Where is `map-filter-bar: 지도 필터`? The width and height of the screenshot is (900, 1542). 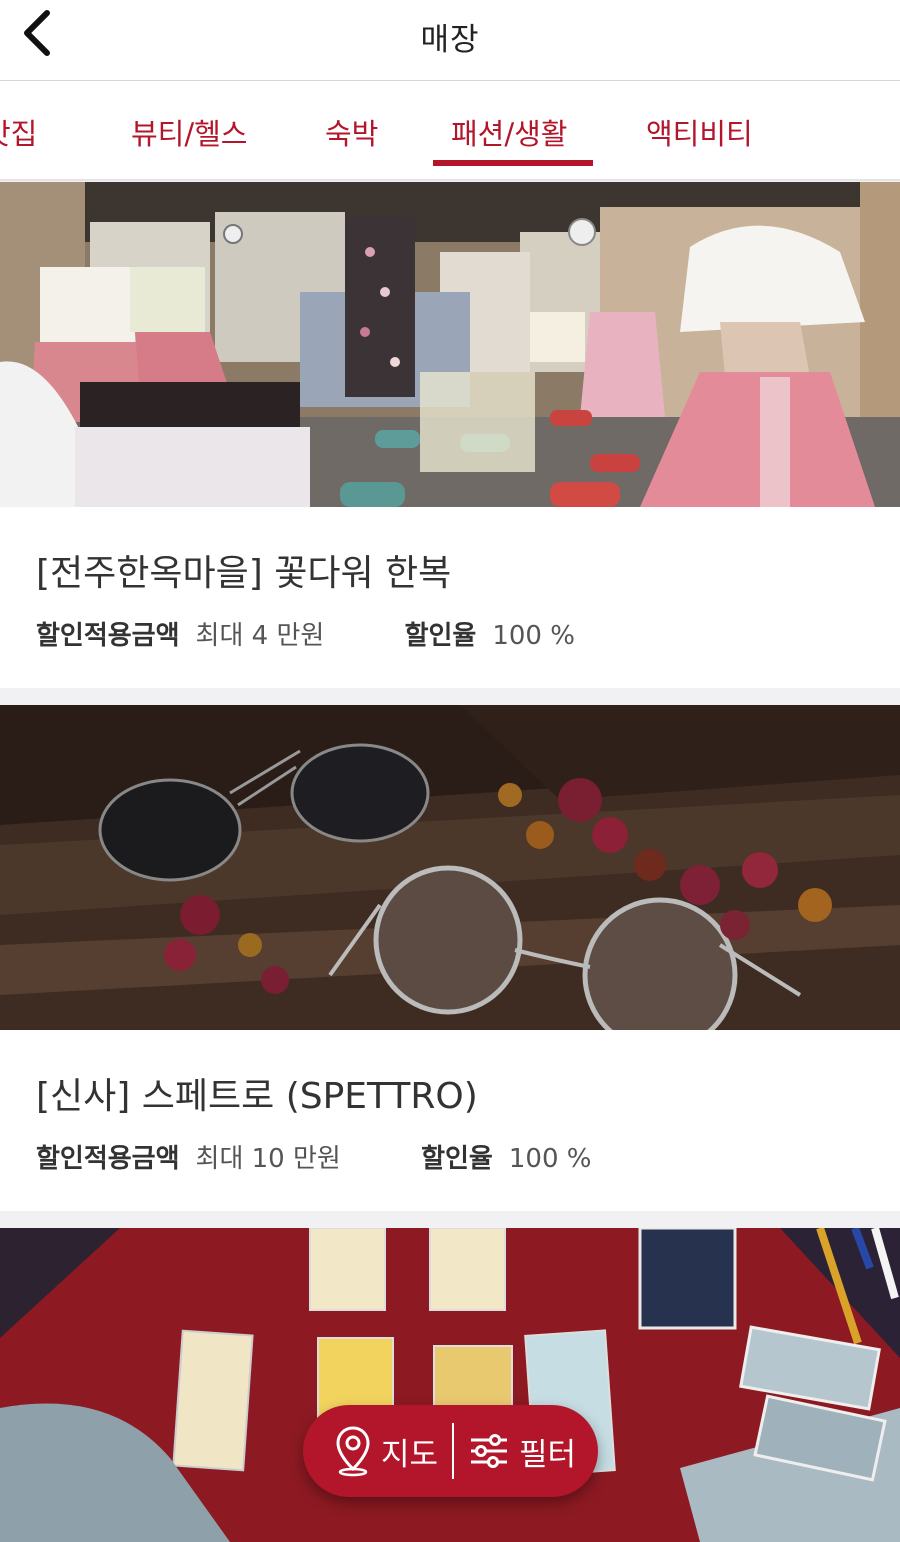 map-filter-bar: 지도 필터 is located at coordinates (450, 1451).